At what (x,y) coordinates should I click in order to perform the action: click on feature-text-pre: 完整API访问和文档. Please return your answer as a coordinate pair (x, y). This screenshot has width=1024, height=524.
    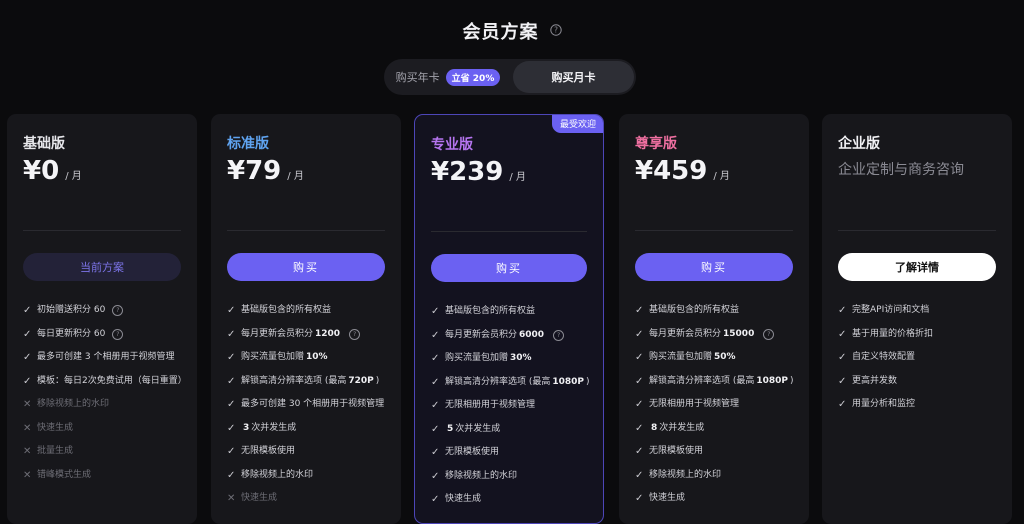
    Looking at the image, I should click on (891, 310).